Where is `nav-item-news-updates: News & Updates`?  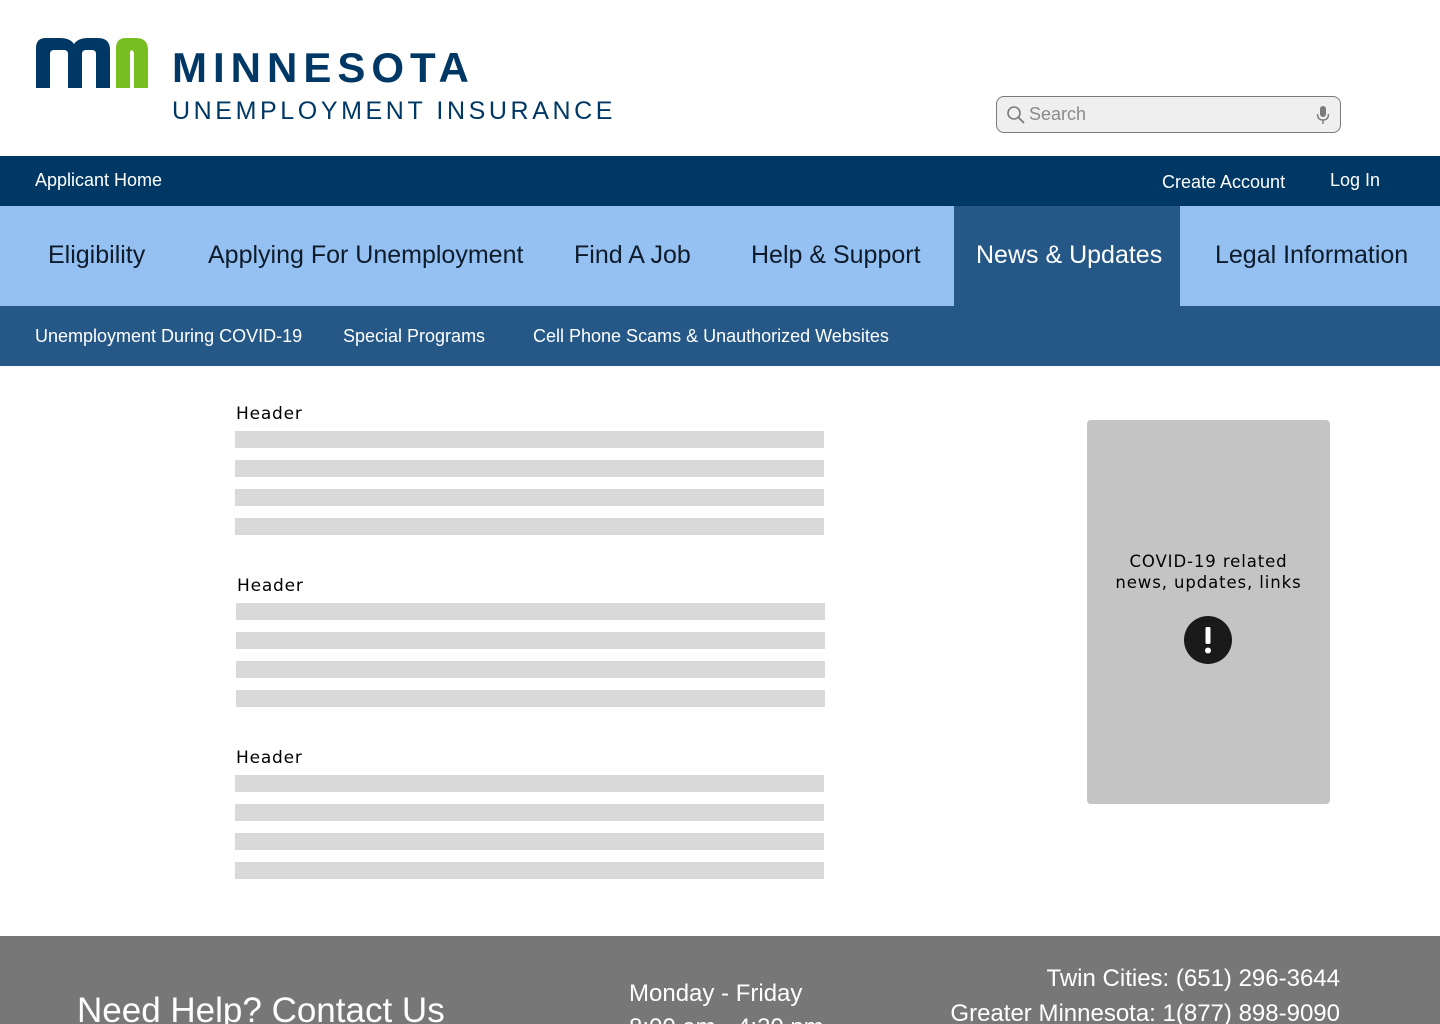
nav-item-news-updates: News & Updates is located at coordinates (1067, 256).